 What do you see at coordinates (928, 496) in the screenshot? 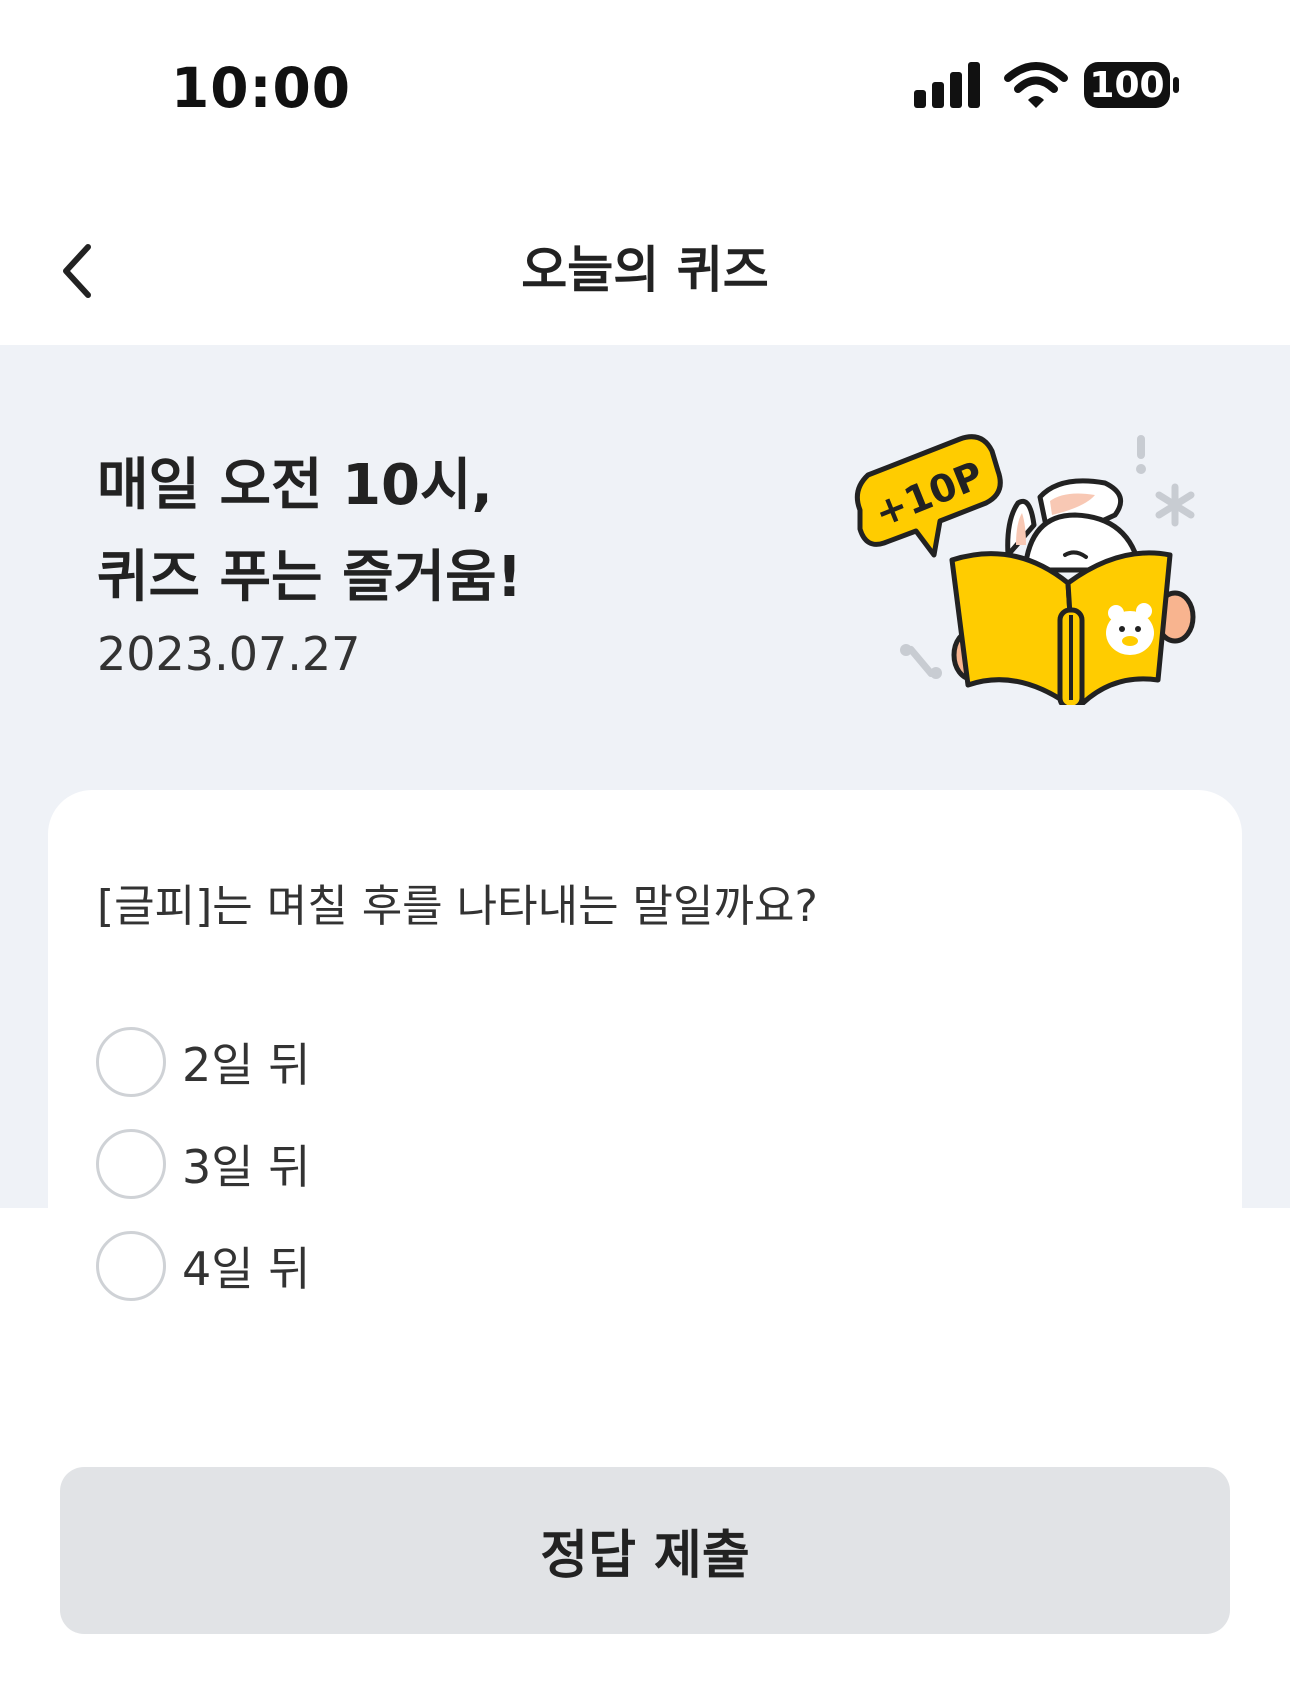
I see `points-badge: +10P` at bounding box center [928, 496].